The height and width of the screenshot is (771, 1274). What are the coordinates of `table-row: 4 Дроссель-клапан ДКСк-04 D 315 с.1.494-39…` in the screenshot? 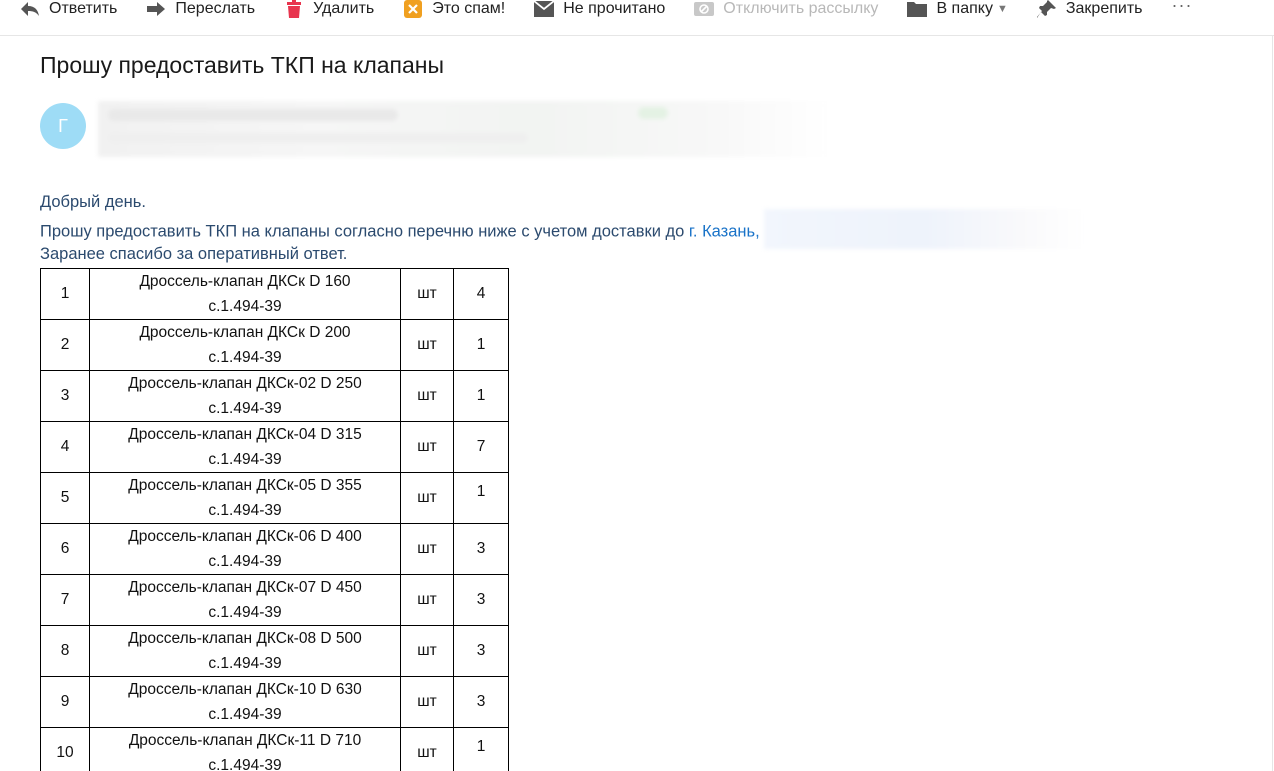 It's located at (274, 447).